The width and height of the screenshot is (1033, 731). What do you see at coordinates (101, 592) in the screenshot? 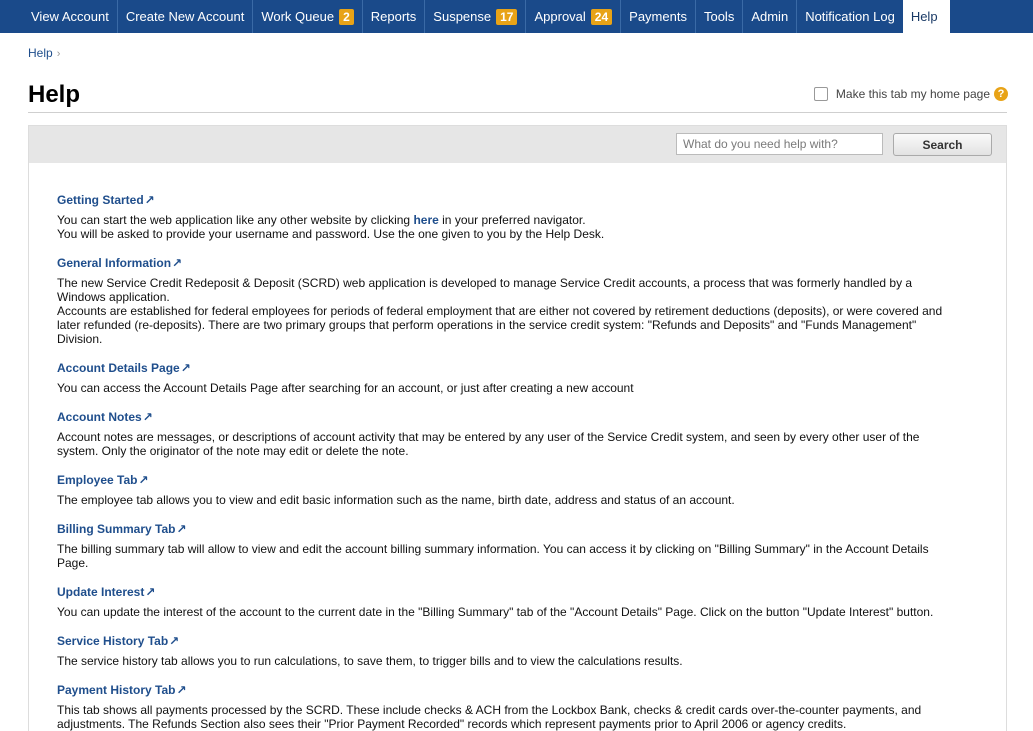
I see `section-title: Update Interest` at bounding box center [101, 592].